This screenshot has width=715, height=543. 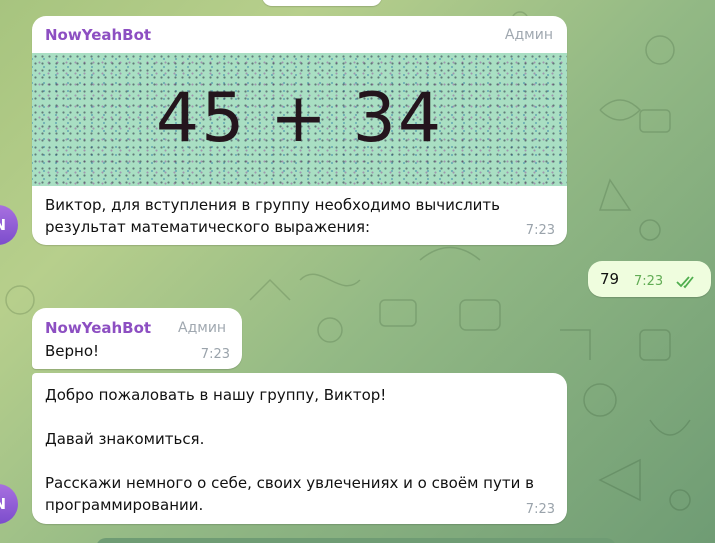 What do you see at coordinates (137, 338) in the screenshot?
I see `bot-message: NowYeahBot Админ Верно! 7:23` at bounding box center [137, 338].